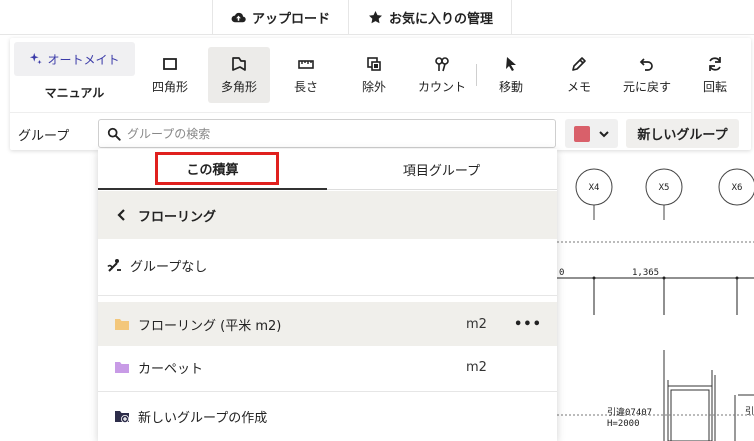 This screenshot has width=754, height=441. What do you see at coordinates (715, 75) in the screenshot?
I see `tool-rotate: 回転` at bounding box center [715, 75].